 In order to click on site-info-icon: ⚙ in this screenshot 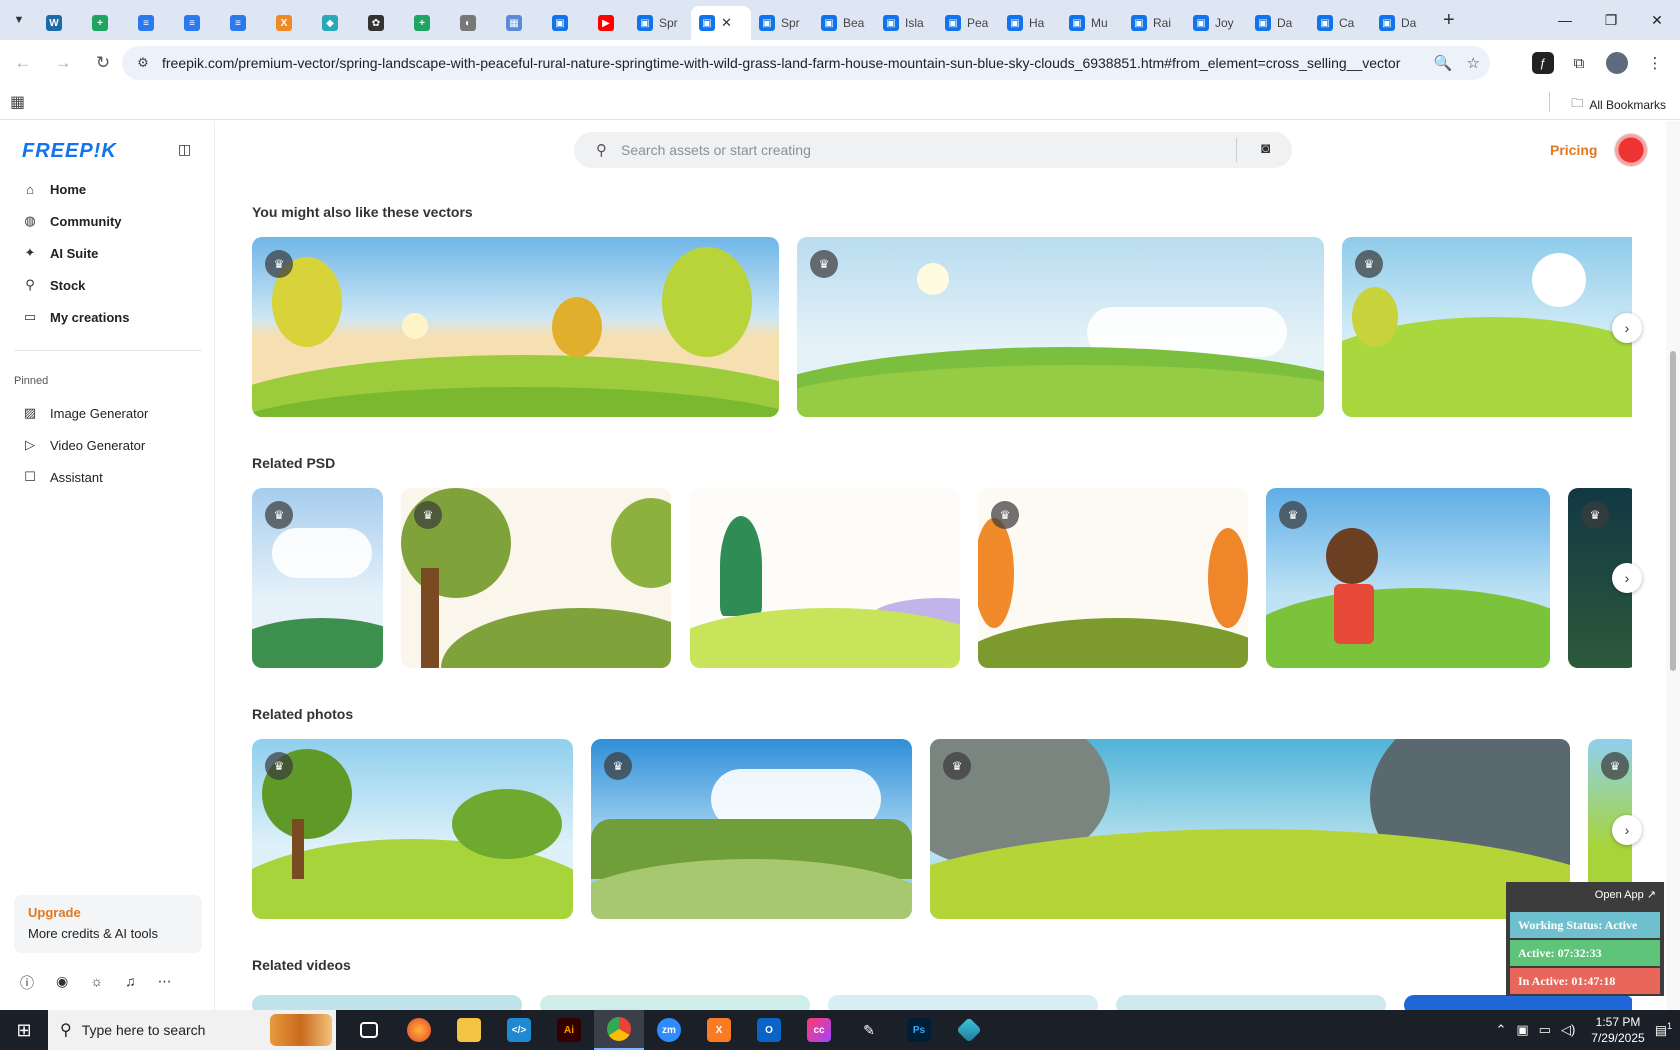, I will do `click(143, 63)`.